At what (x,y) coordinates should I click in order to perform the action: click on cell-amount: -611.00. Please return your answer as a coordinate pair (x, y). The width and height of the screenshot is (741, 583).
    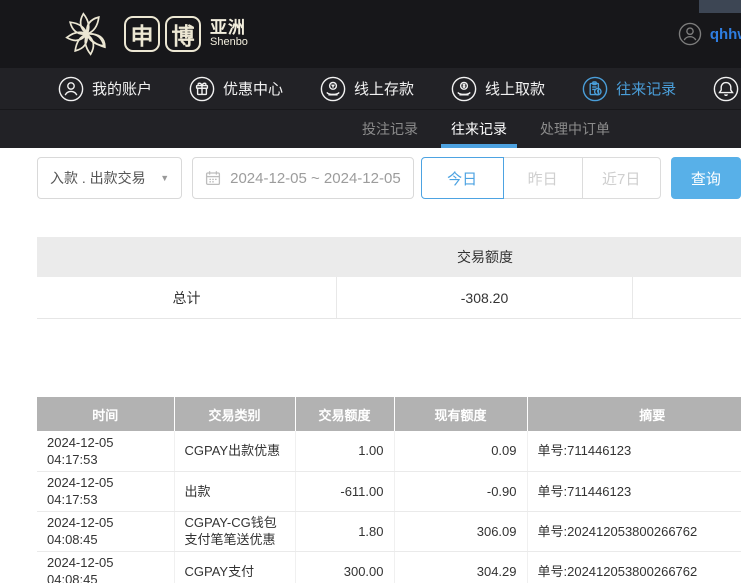
    Looking at the image, I should click on (345, 491).